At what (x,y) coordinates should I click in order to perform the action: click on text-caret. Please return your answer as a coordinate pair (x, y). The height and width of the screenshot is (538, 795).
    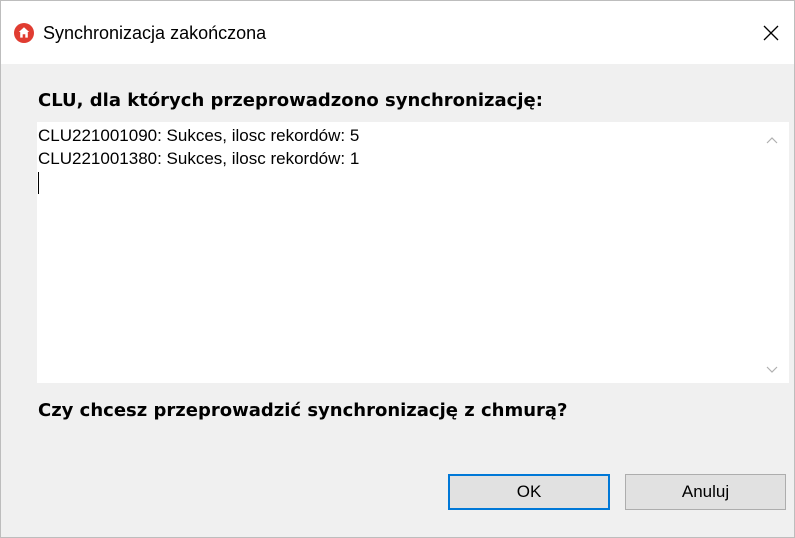
    Looking at the image, I should click on (38, 183).